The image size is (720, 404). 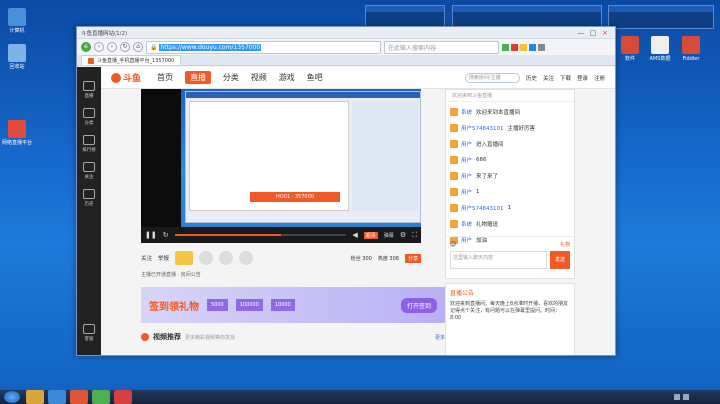 I want to click on banner-button: 打开签到, so click(x=418, y=305).